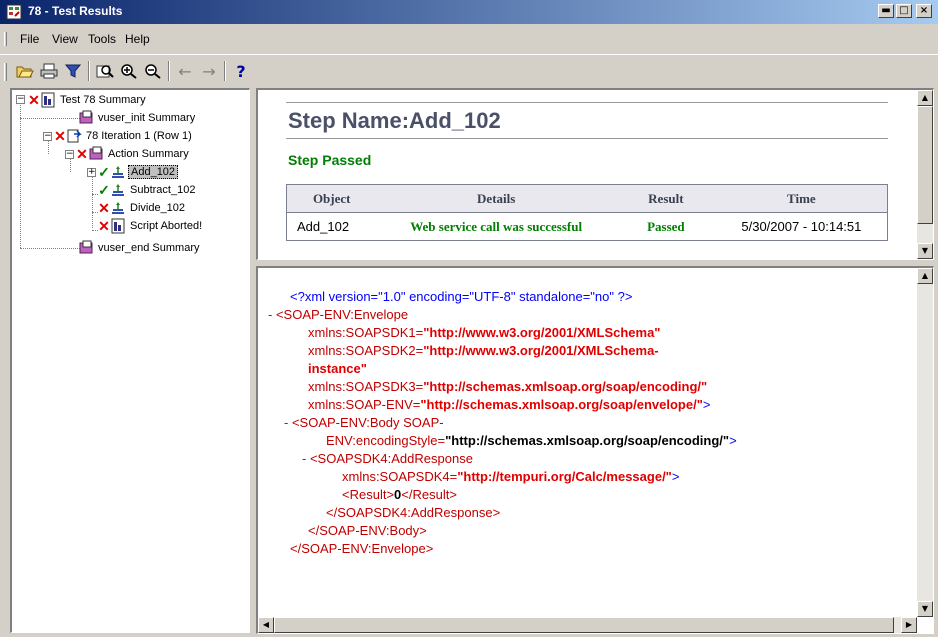 The height and width of the screenshot is (637, 938). I want to click on iteration-icon, so click(74, 136).